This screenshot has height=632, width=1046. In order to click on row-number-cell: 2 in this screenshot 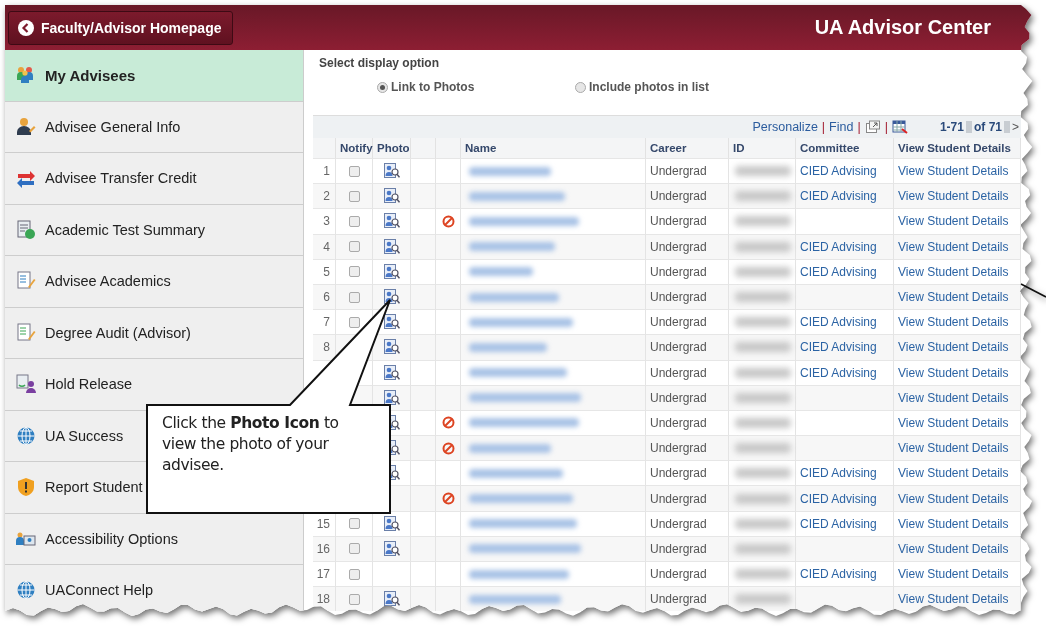, I will do `click(324, 196)`.